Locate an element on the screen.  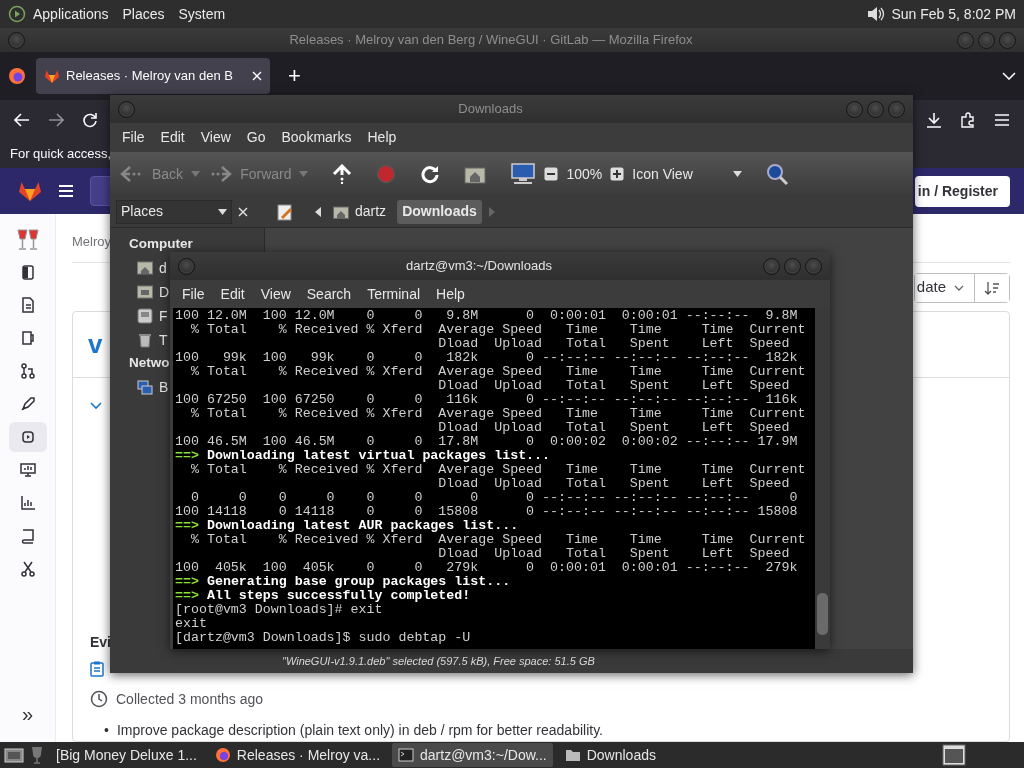
show-desktop-icon is located at coordinates (14, 755).